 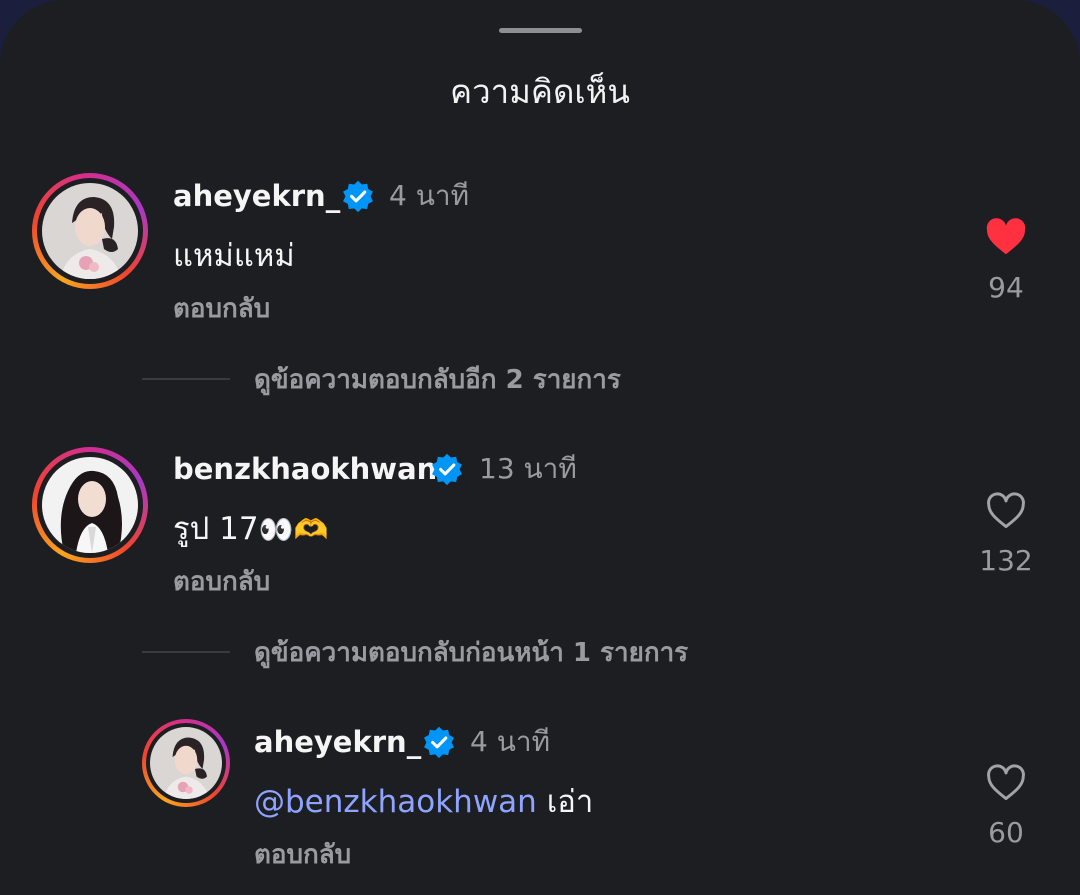 What do you see at coordinates (471, 653) in the screenshot?
I see `view-previous-replies-button: ดูข้อความตอบกลับก่อนหน้า 1 รายการ` at bounding box center [471, 653].